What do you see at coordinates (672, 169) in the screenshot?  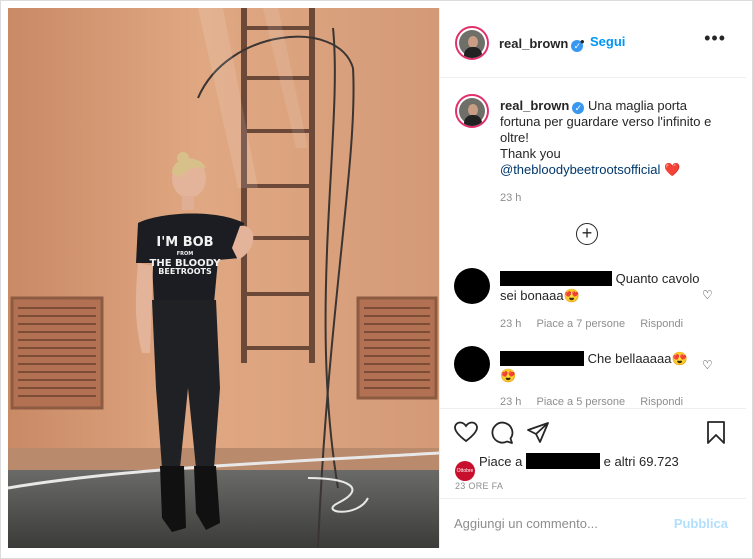 I see `heart-emoji: ❤️` at bounding box center [672, 169].